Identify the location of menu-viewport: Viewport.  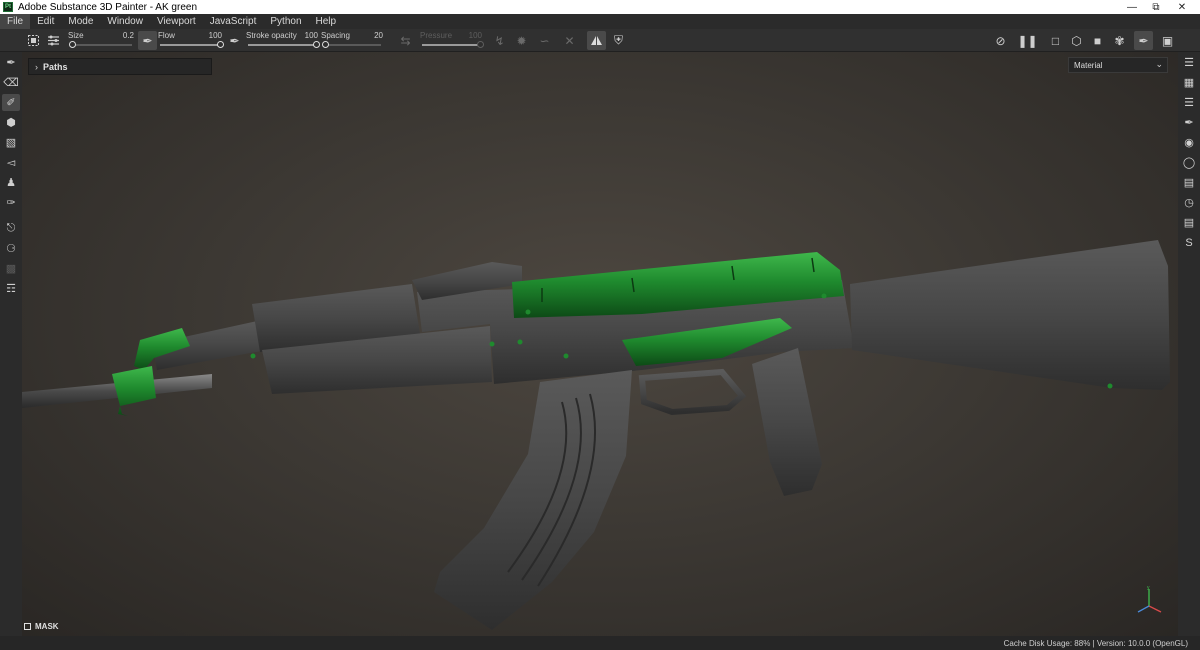
(176, 21).